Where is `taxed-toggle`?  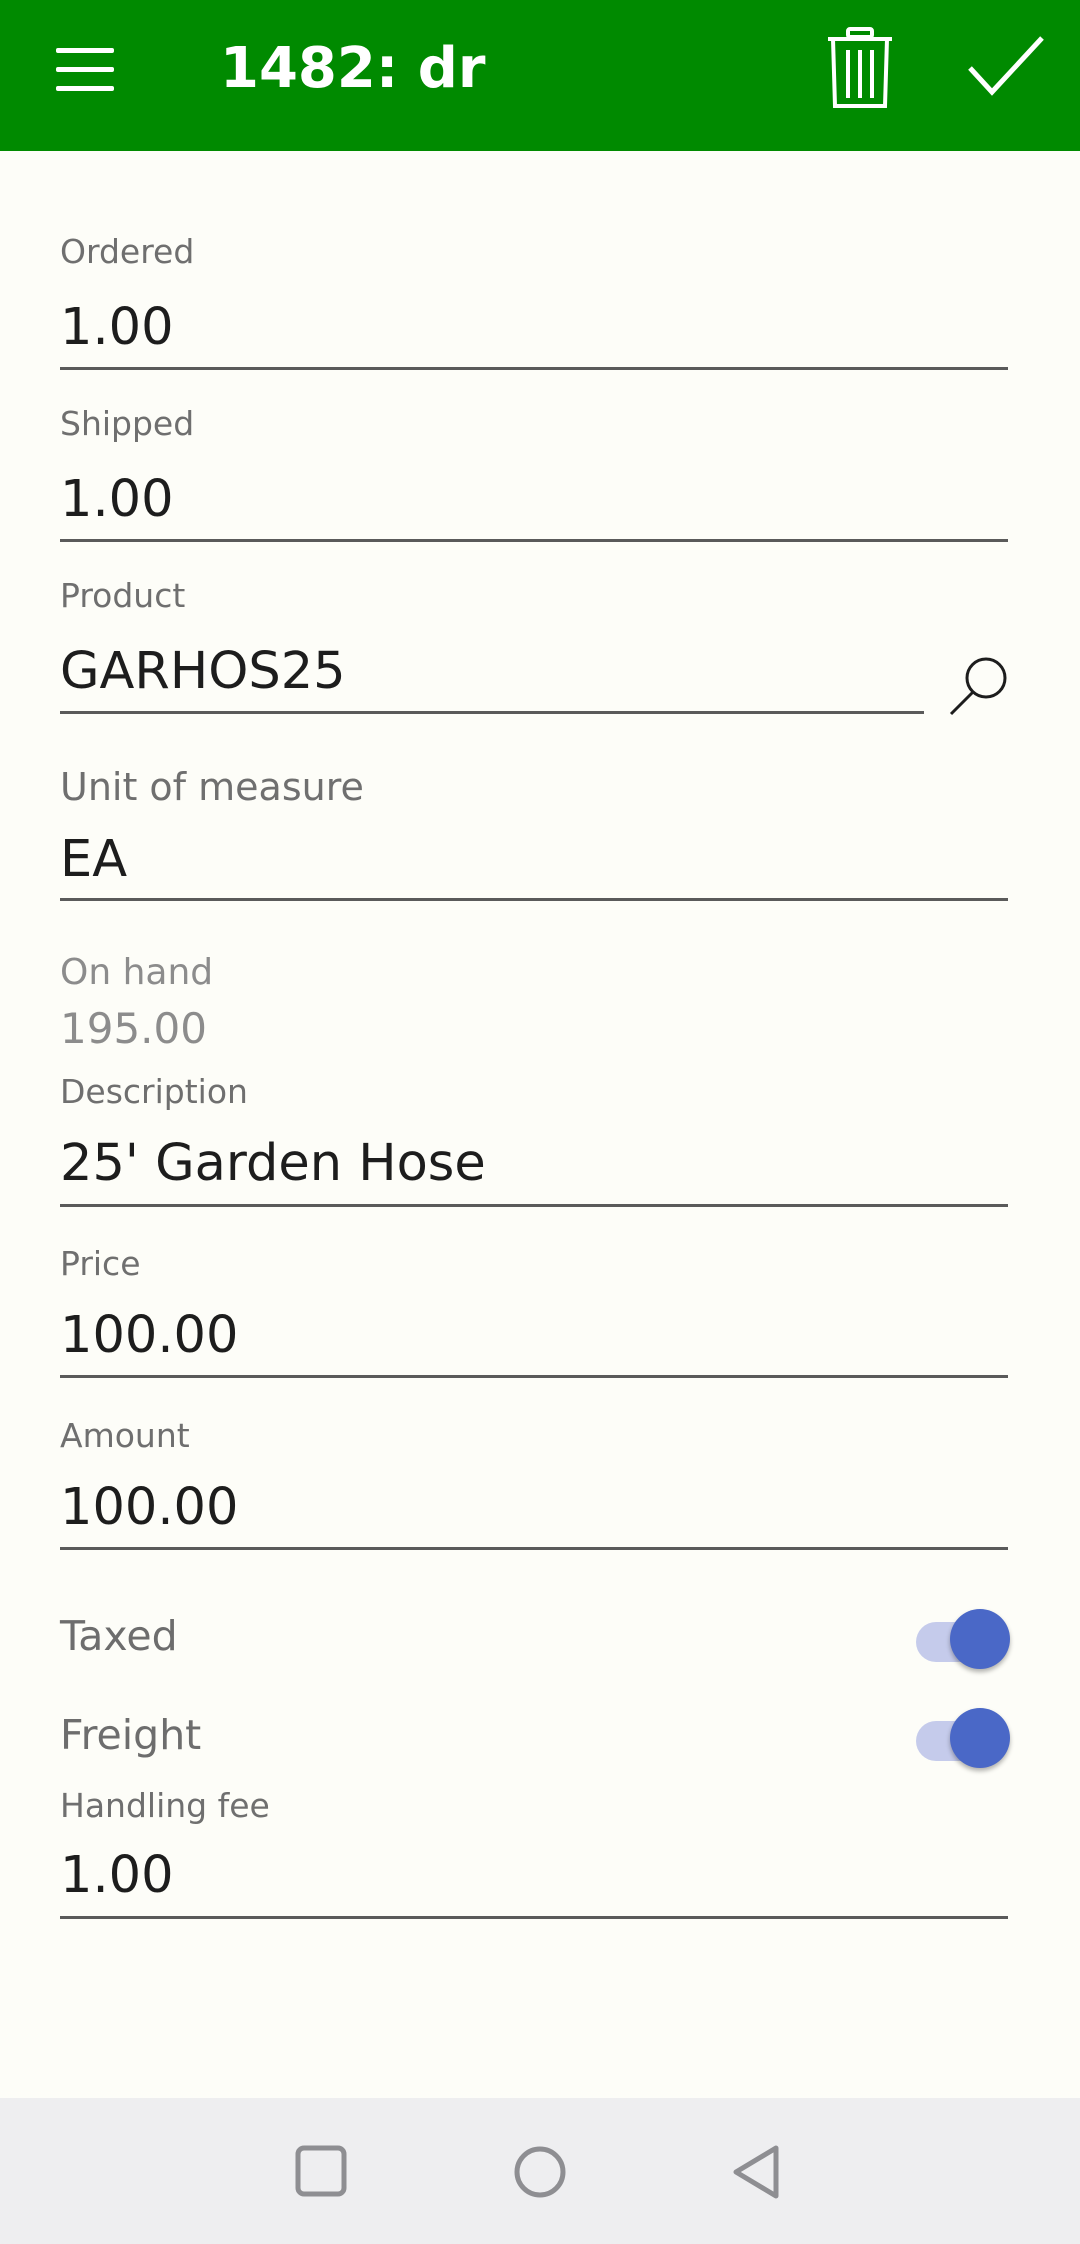
taxed-toggle is located at coordinates (961, 1638).